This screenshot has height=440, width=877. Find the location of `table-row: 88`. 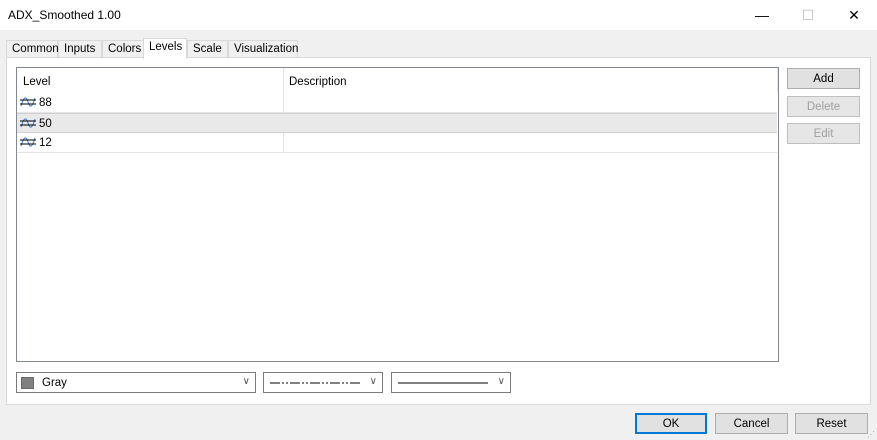

table-row: 88 is located at coordinates (397, 103).